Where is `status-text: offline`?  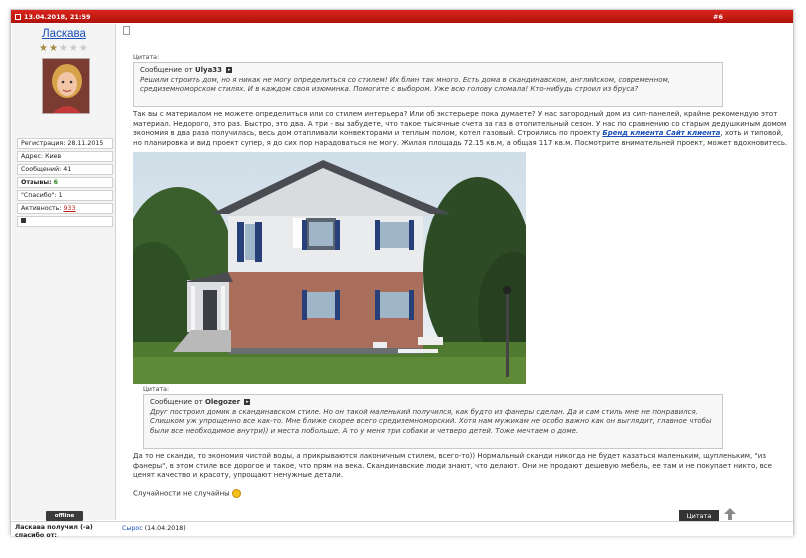 status-text: offline is located at coordinates (64, 516).